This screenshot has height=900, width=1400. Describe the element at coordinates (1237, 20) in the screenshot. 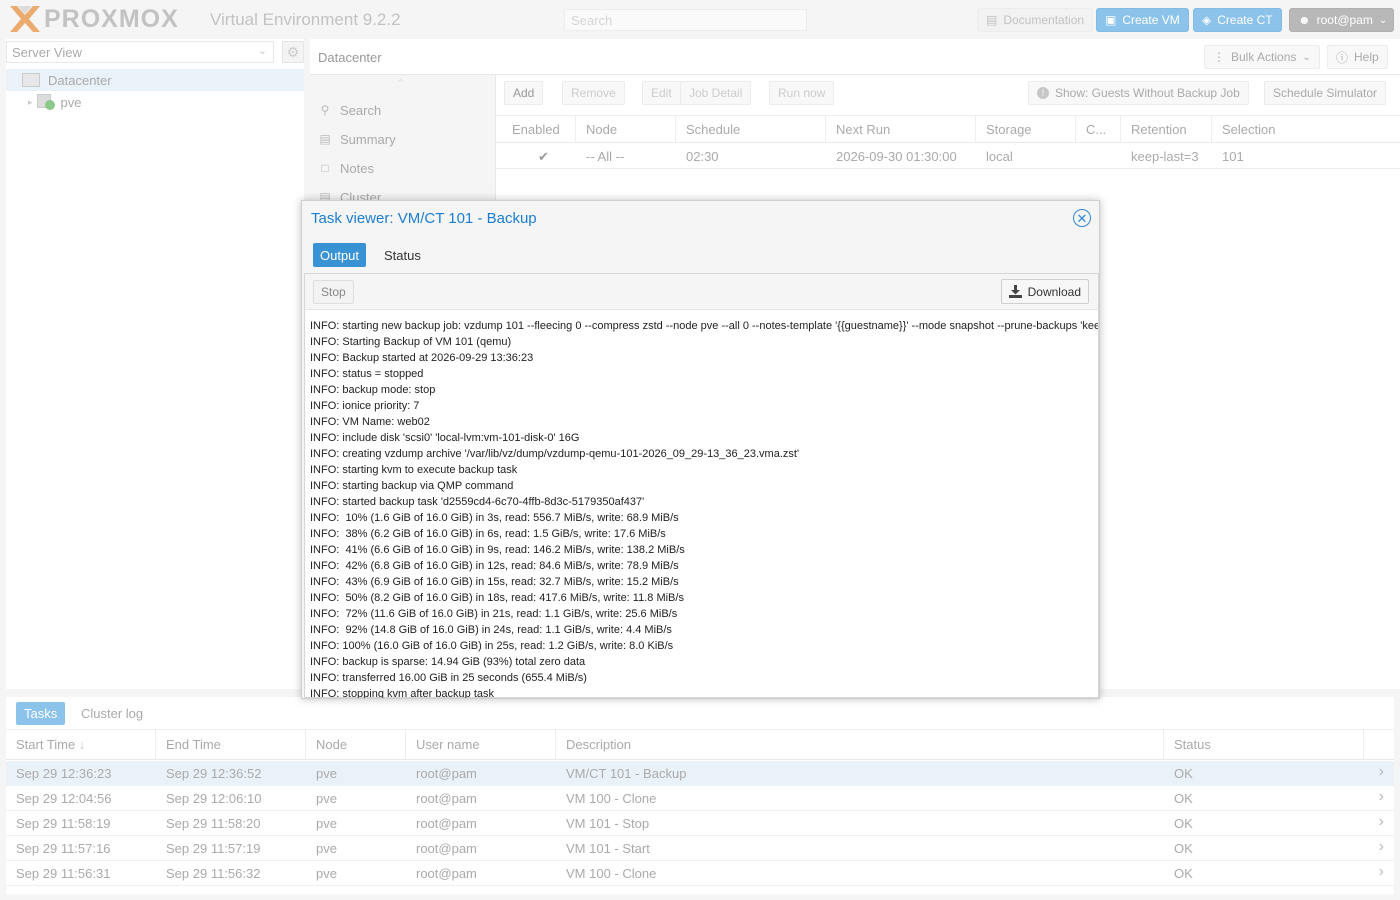

I see `create-ct-button: ◈ Create CT` at that location.